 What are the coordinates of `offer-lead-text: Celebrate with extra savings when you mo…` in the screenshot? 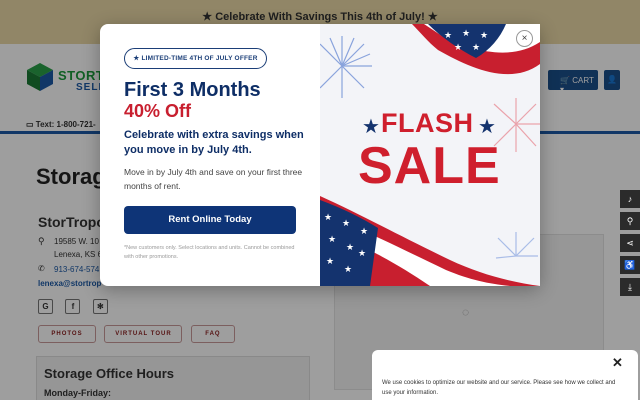 It's located at (214, 142).